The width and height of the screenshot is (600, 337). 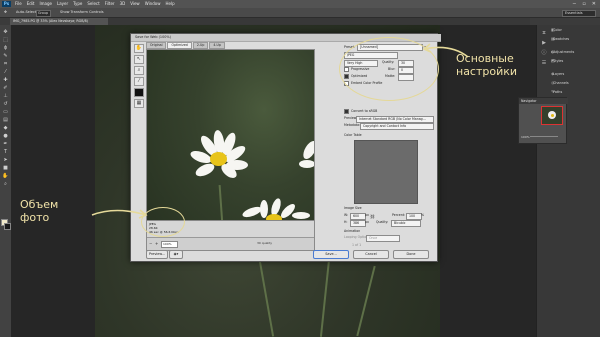 I want to click on navigator-title: Navigator, so click(x=543, y=101).